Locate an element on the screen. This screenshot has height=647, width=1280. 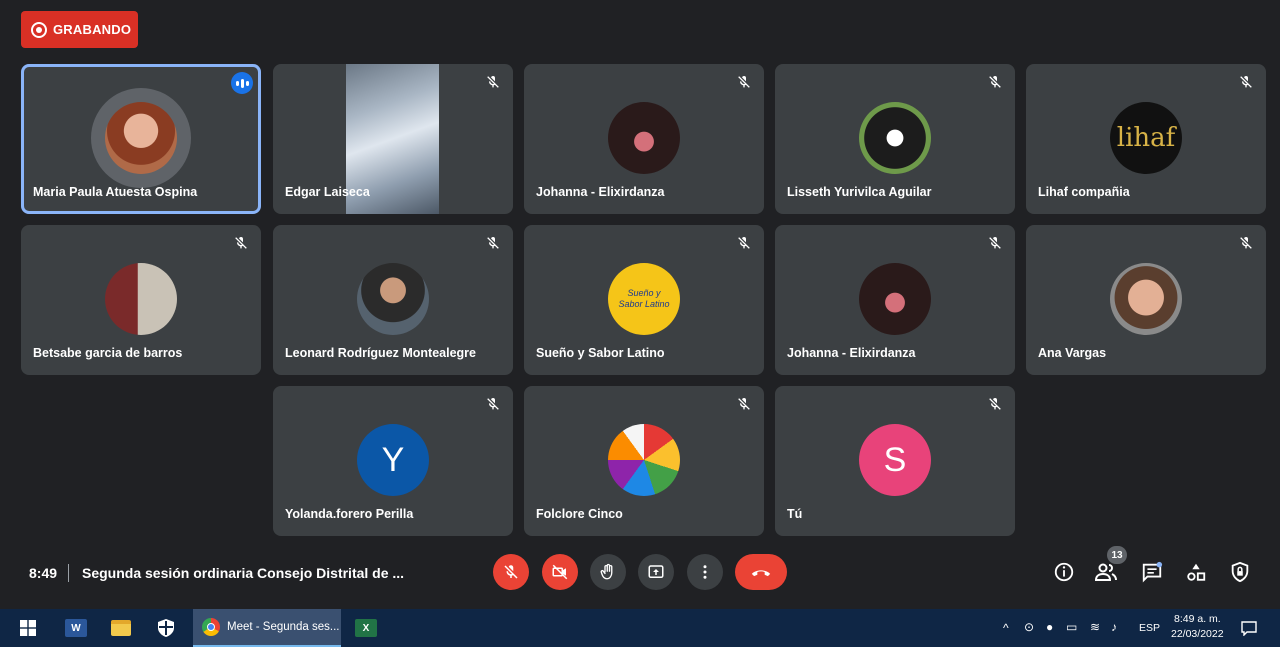
info-icon is located at coordinates (1064, 572).